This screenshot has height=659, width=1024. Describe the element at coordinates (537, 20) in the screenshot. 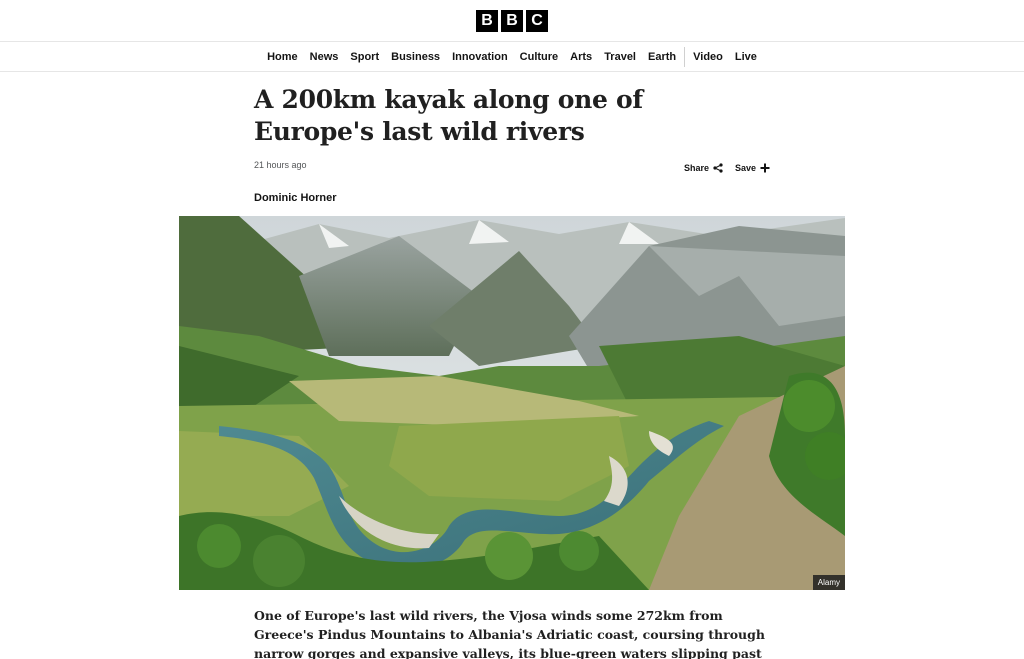

I see `logo-letter: C` at that location.